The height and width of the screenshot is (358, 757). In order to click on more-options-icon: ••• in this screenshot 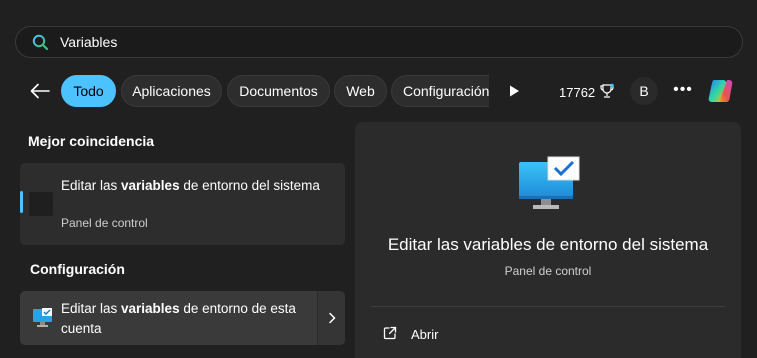, I will do `click(683, 90)`.